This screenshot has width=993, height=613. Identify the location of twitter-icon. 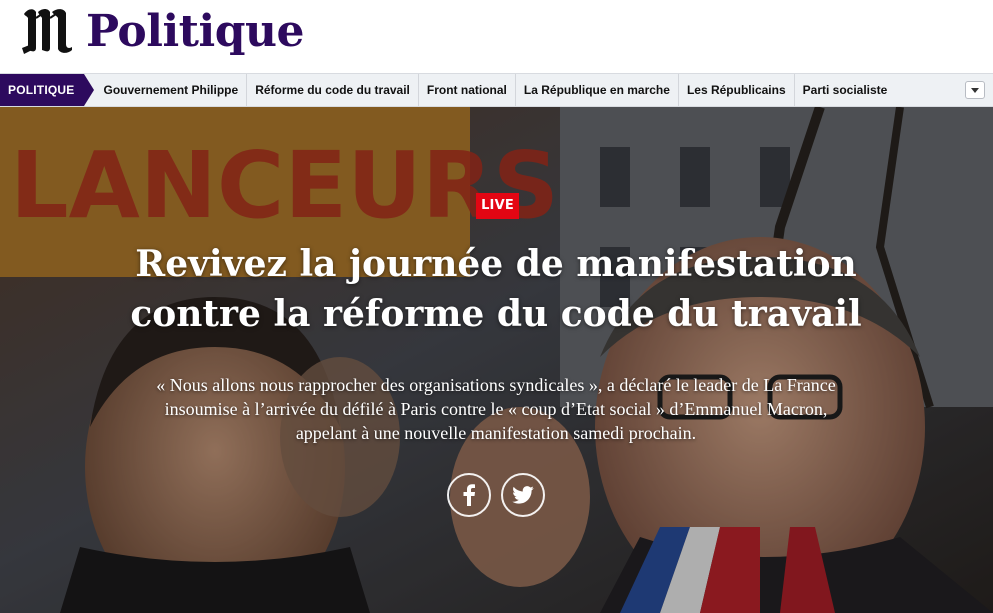
(523, 495).